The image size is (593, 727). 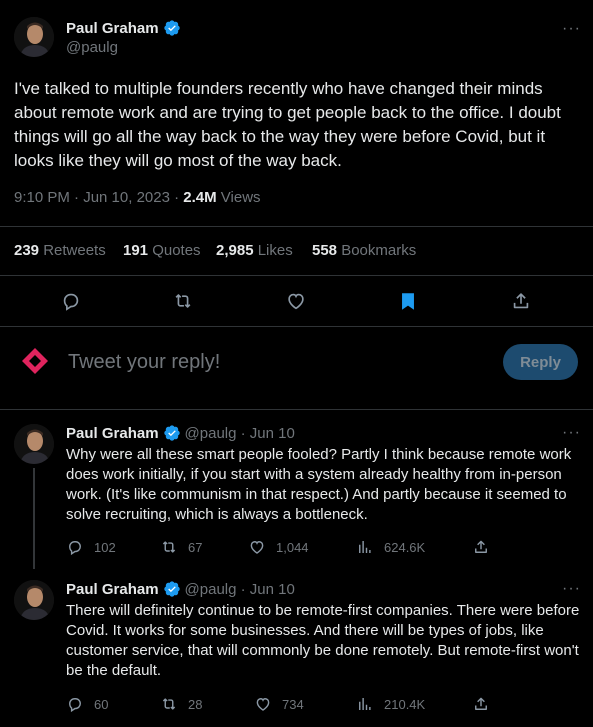 I want to click on reply-count: 60, so click(x=101, y=704).